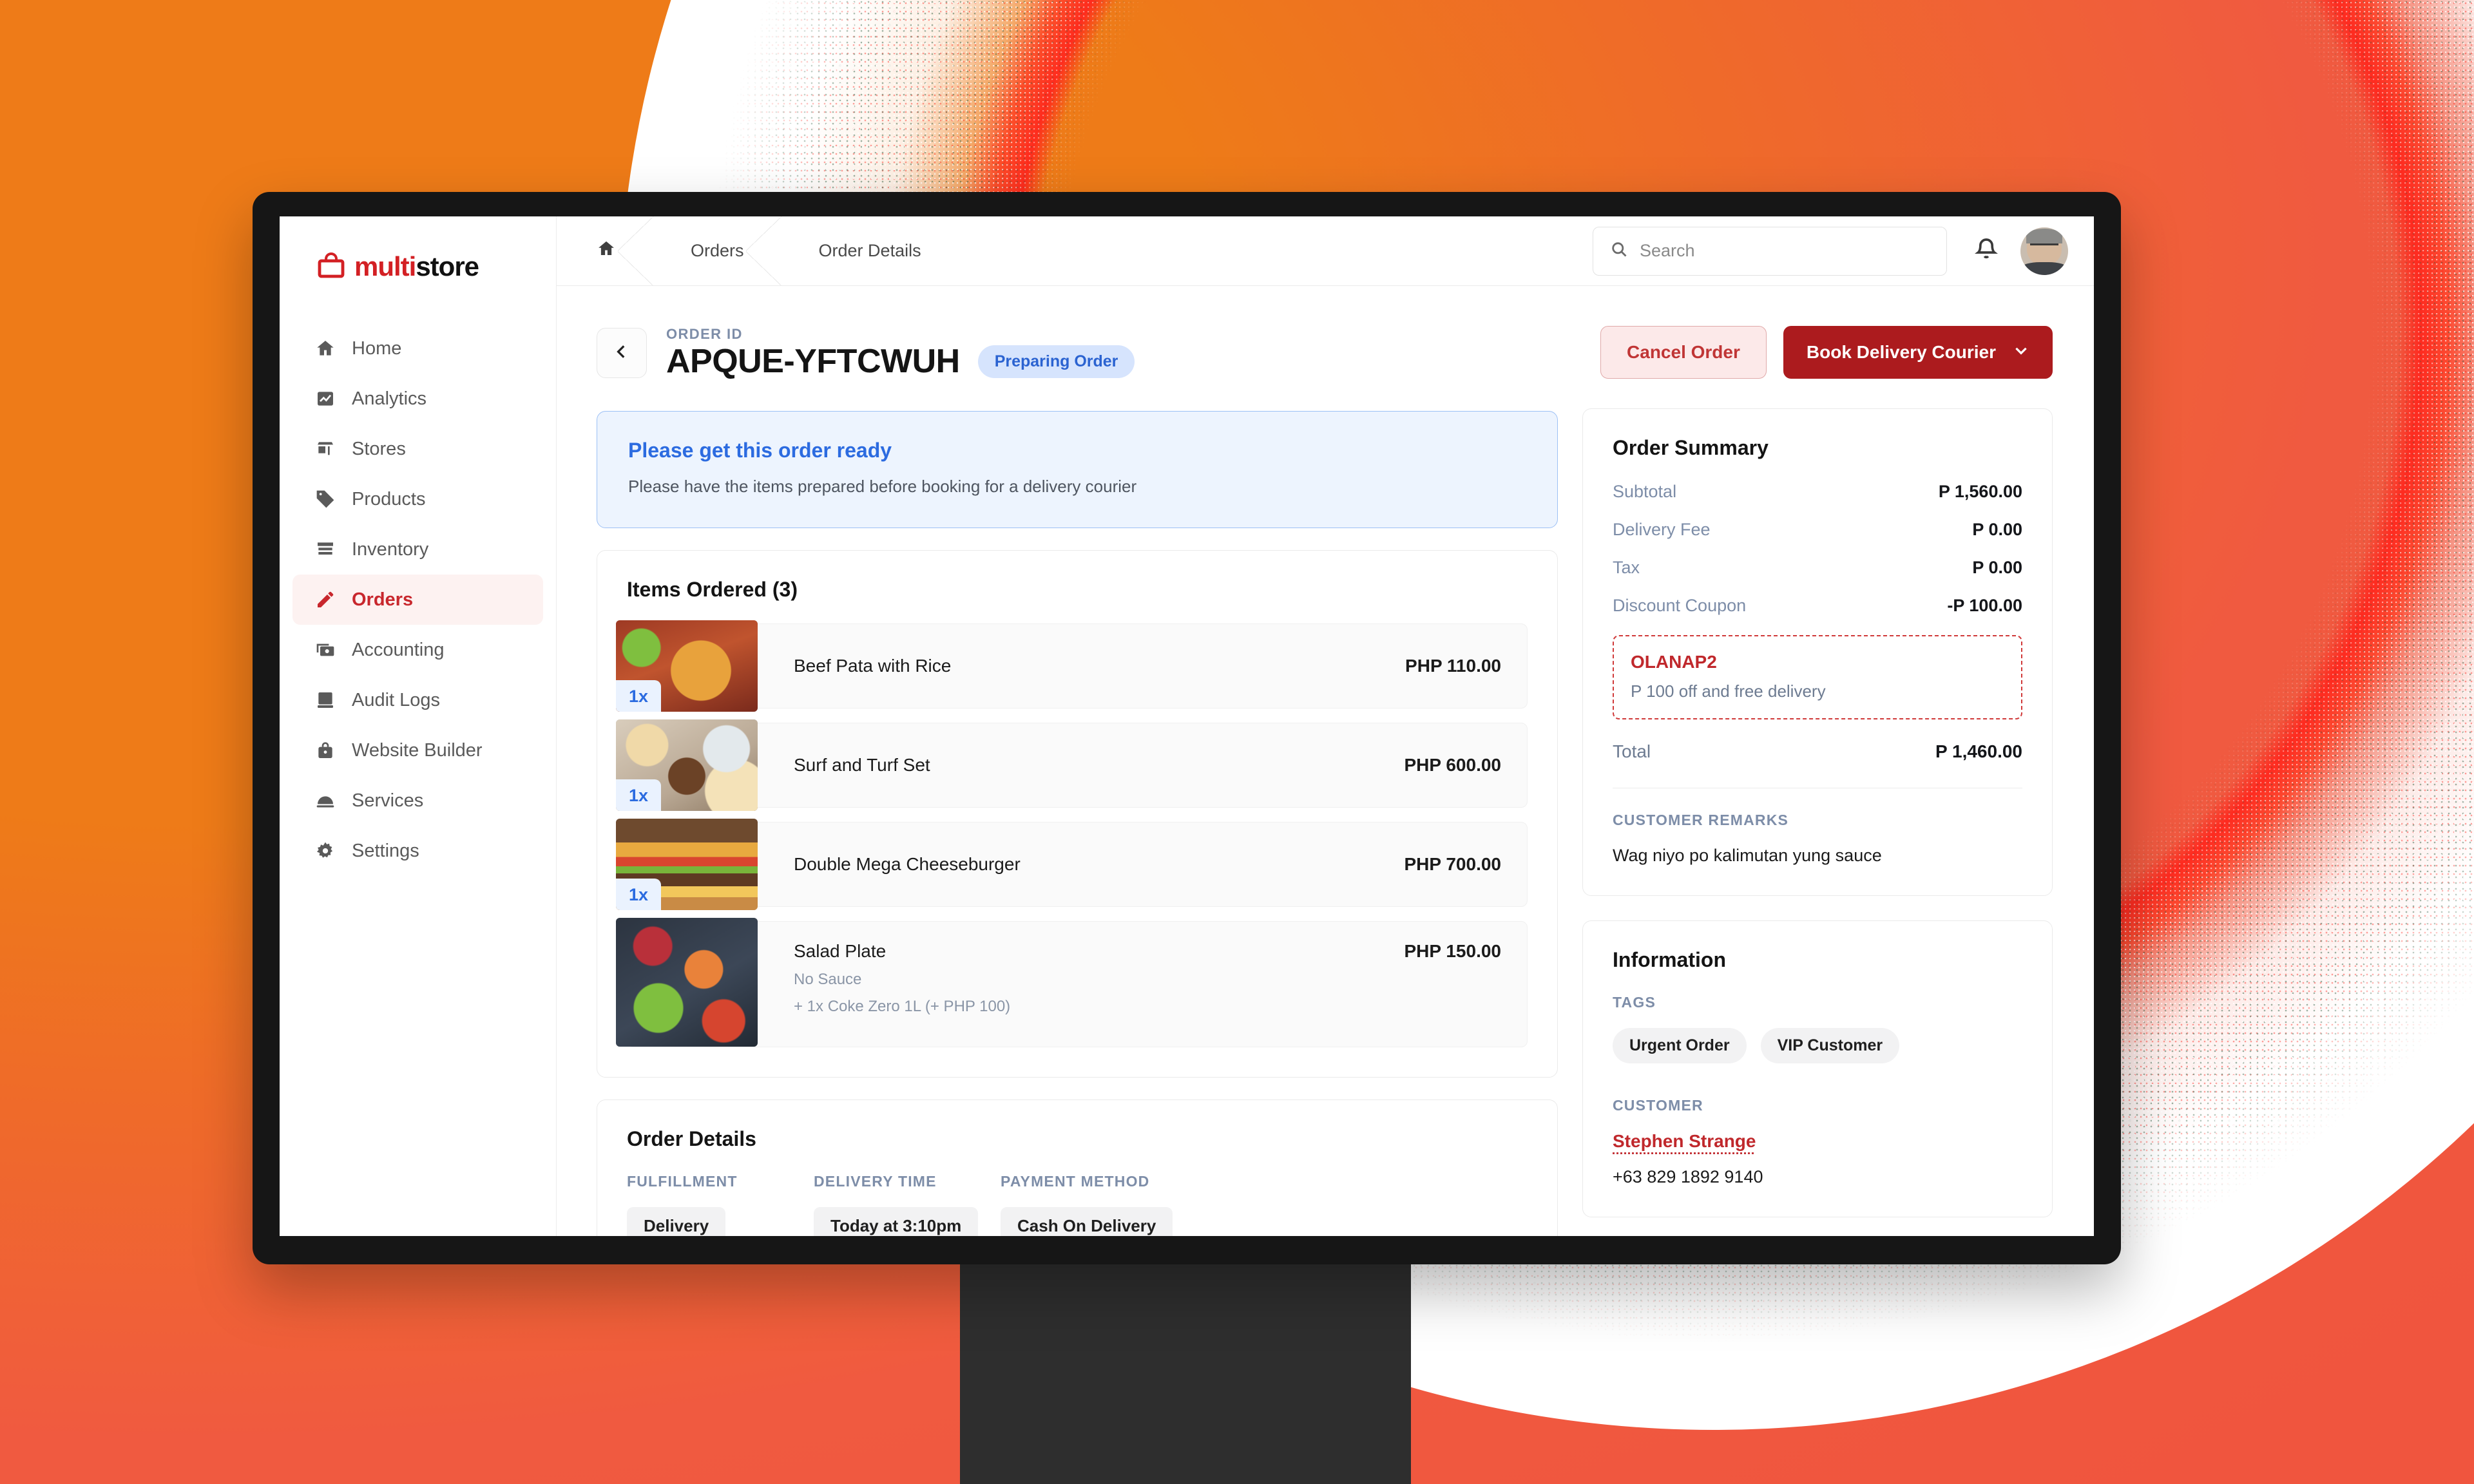 The width and height of the screenshot is (2474, 1484). I want to click on chevron-down-icon, so click(2021, 352).